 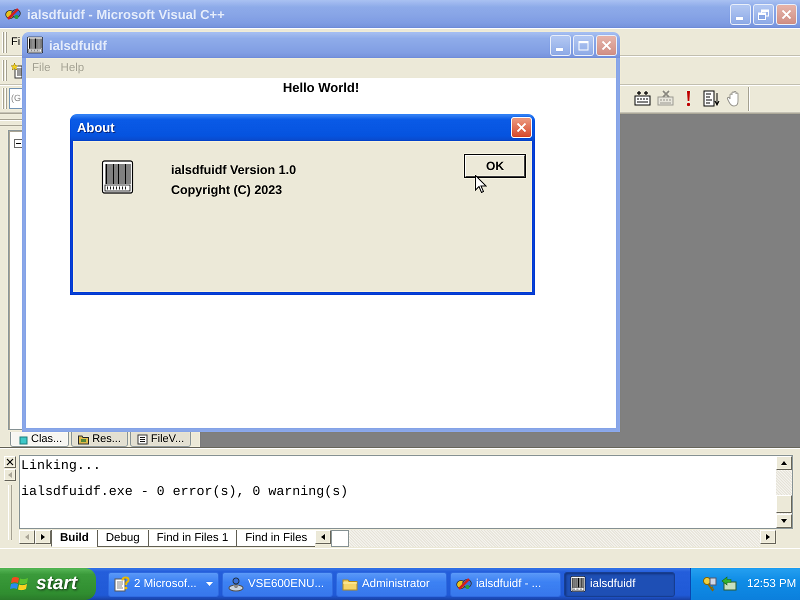 What do you see at coordinates (554, 538) in the screenshot?
I see `horizontal-scrollbar` at bounding box center [554, 538].